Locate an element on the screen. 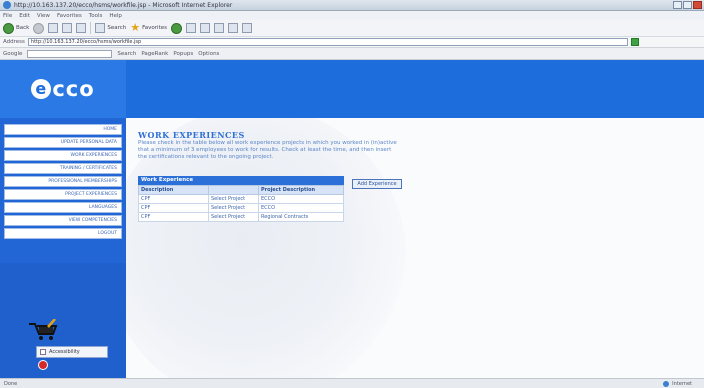  flag-icon is located at coordinates (43, 365).